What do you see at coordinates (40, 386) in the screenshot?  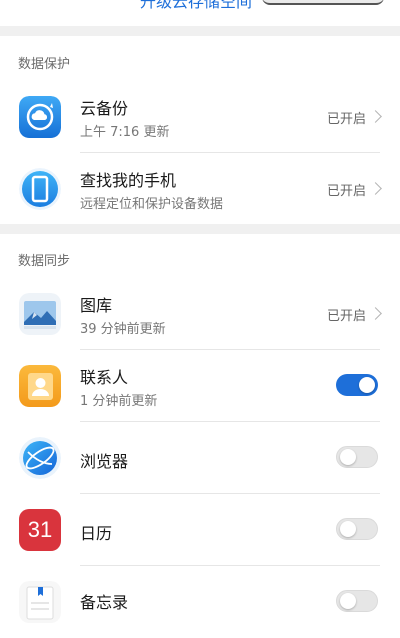 I see `contacts-icon` at bounding box center [40, 386].